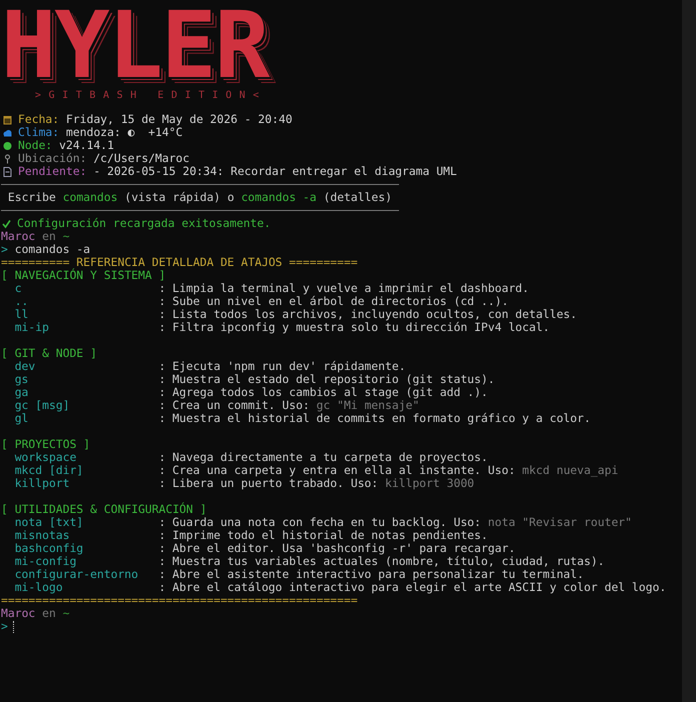 The height and width of the screenshot is (702, 696). Describe the element at coordinates (25, 366) in the screenshot. I see `command-name: dev` at that location.